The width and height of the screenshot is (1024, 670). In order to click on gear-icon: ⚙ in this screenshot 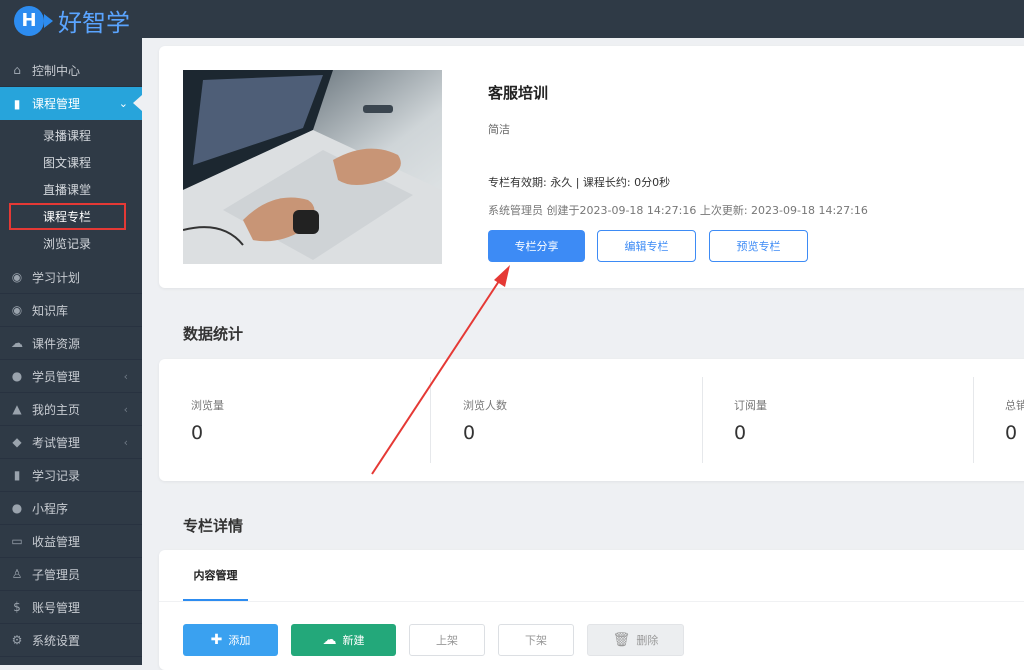, I will do `click(17, 640)`.